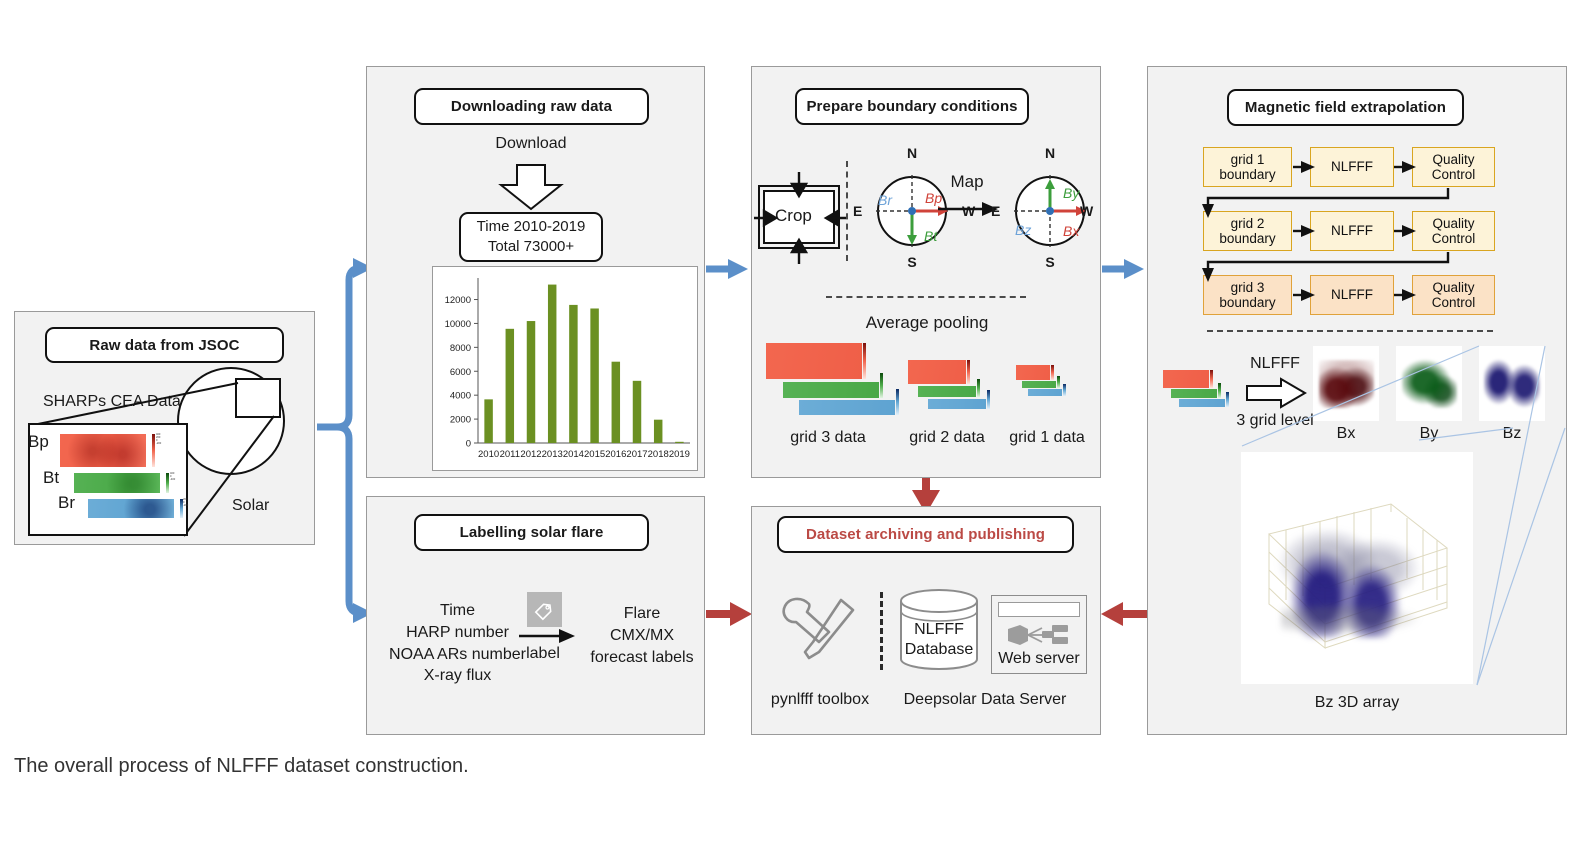 The image size is (1581, 850). I want to click on grid2-data-label: grid 2 data, so click(947, 437).